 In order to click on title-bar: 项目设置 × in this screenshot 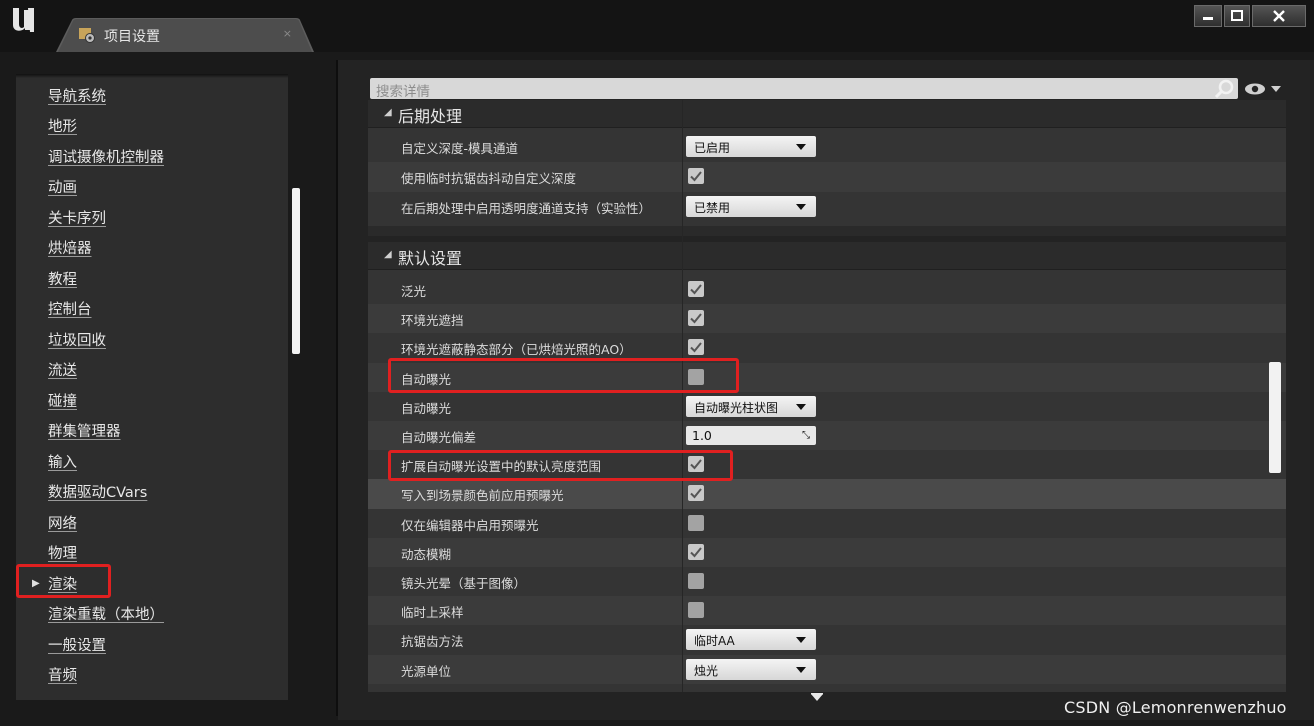, I will do `click(657, 26)`.